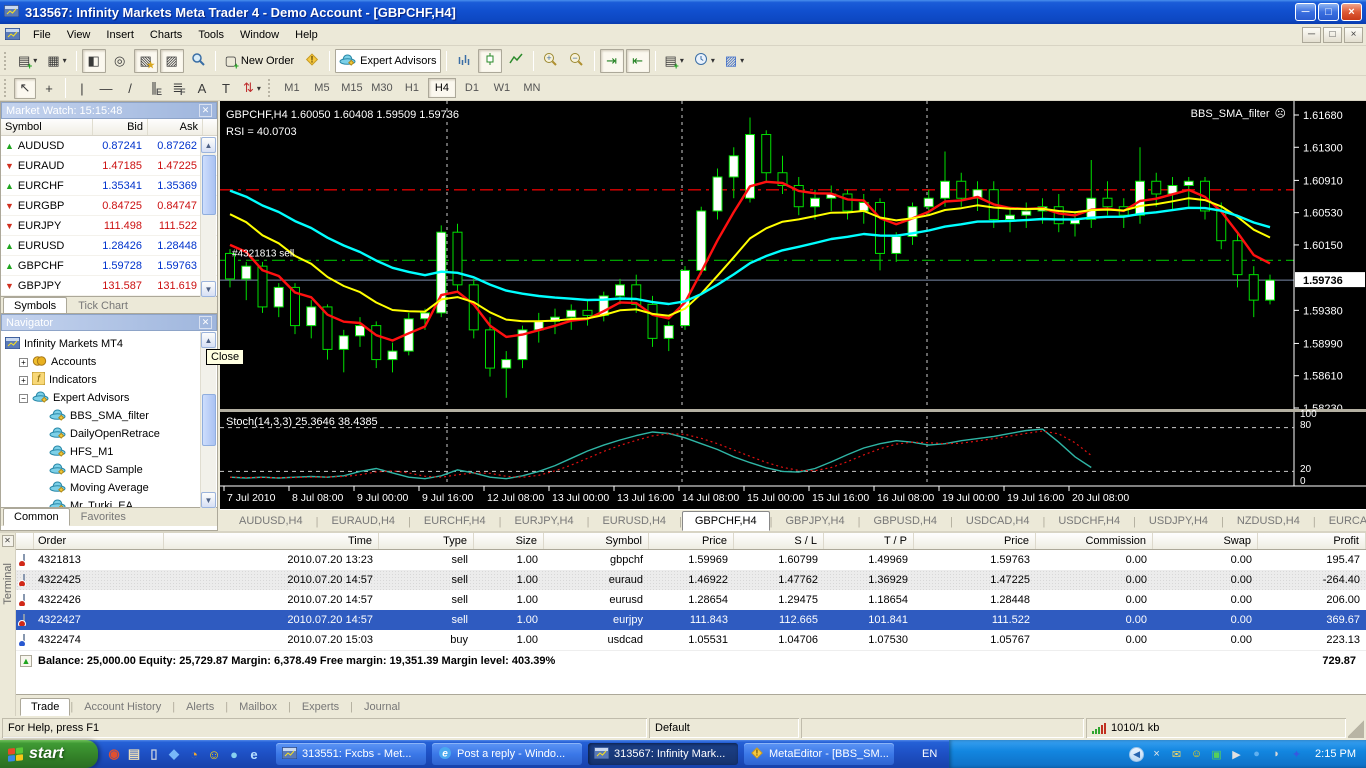 This screenshot has height=768, width=1366. What do you see at coordinates (211, 35) in the screenshot?
I see `menu-tools: Tools` at bounding box center [211, 35].